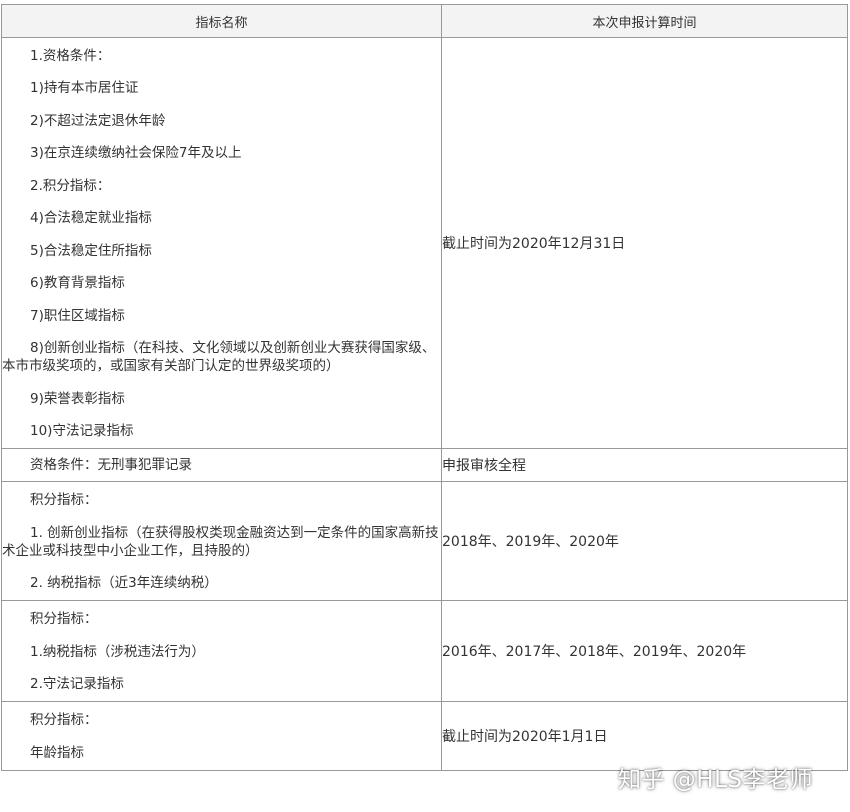 The height and width of the screenshot is (812, 850). I want to click on indicator-cell: 积分指标： 1.纳税指标（涉税违法行为） 2.守法记录指标, so click(221, 651).